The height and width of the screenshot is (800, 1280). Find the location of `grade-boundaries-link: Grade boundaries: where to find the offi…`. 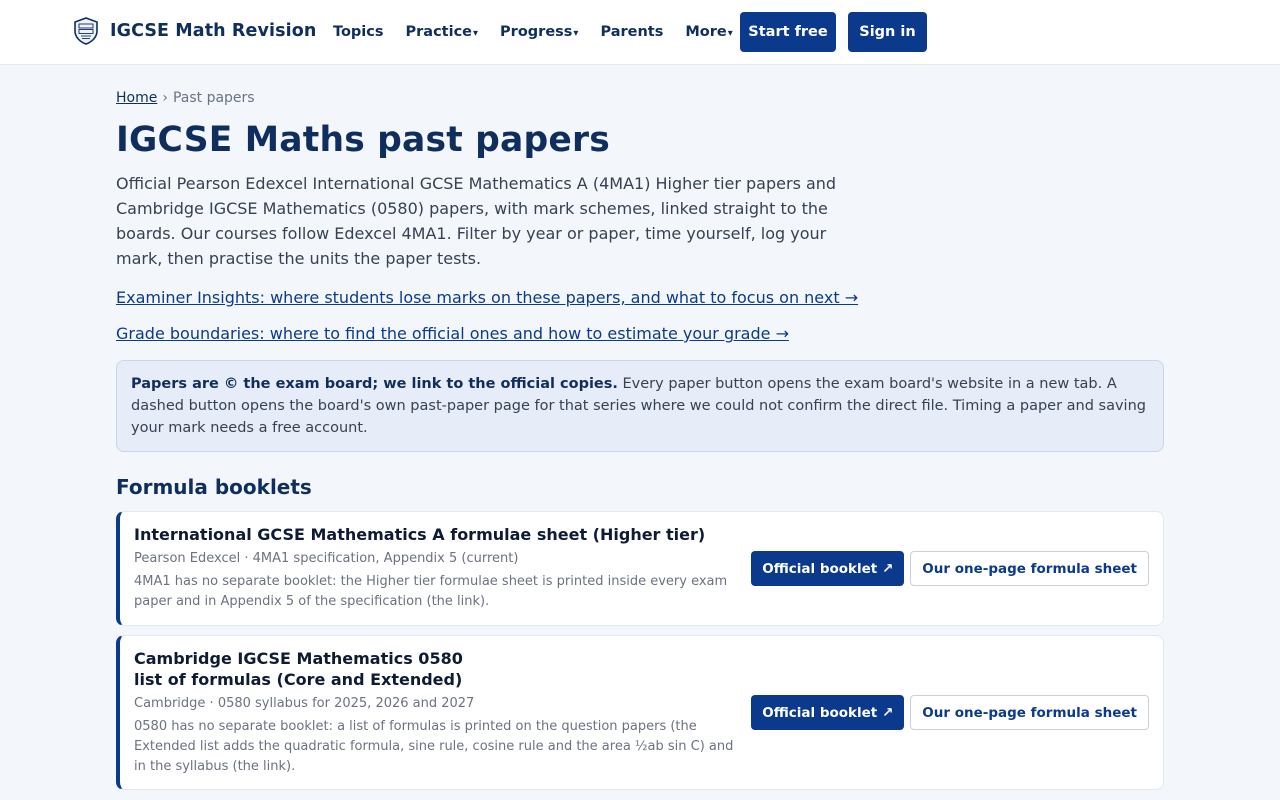

grade-boundaries-link: Grade boundaries: where to find the offi… is located at coordinates (640, 333).